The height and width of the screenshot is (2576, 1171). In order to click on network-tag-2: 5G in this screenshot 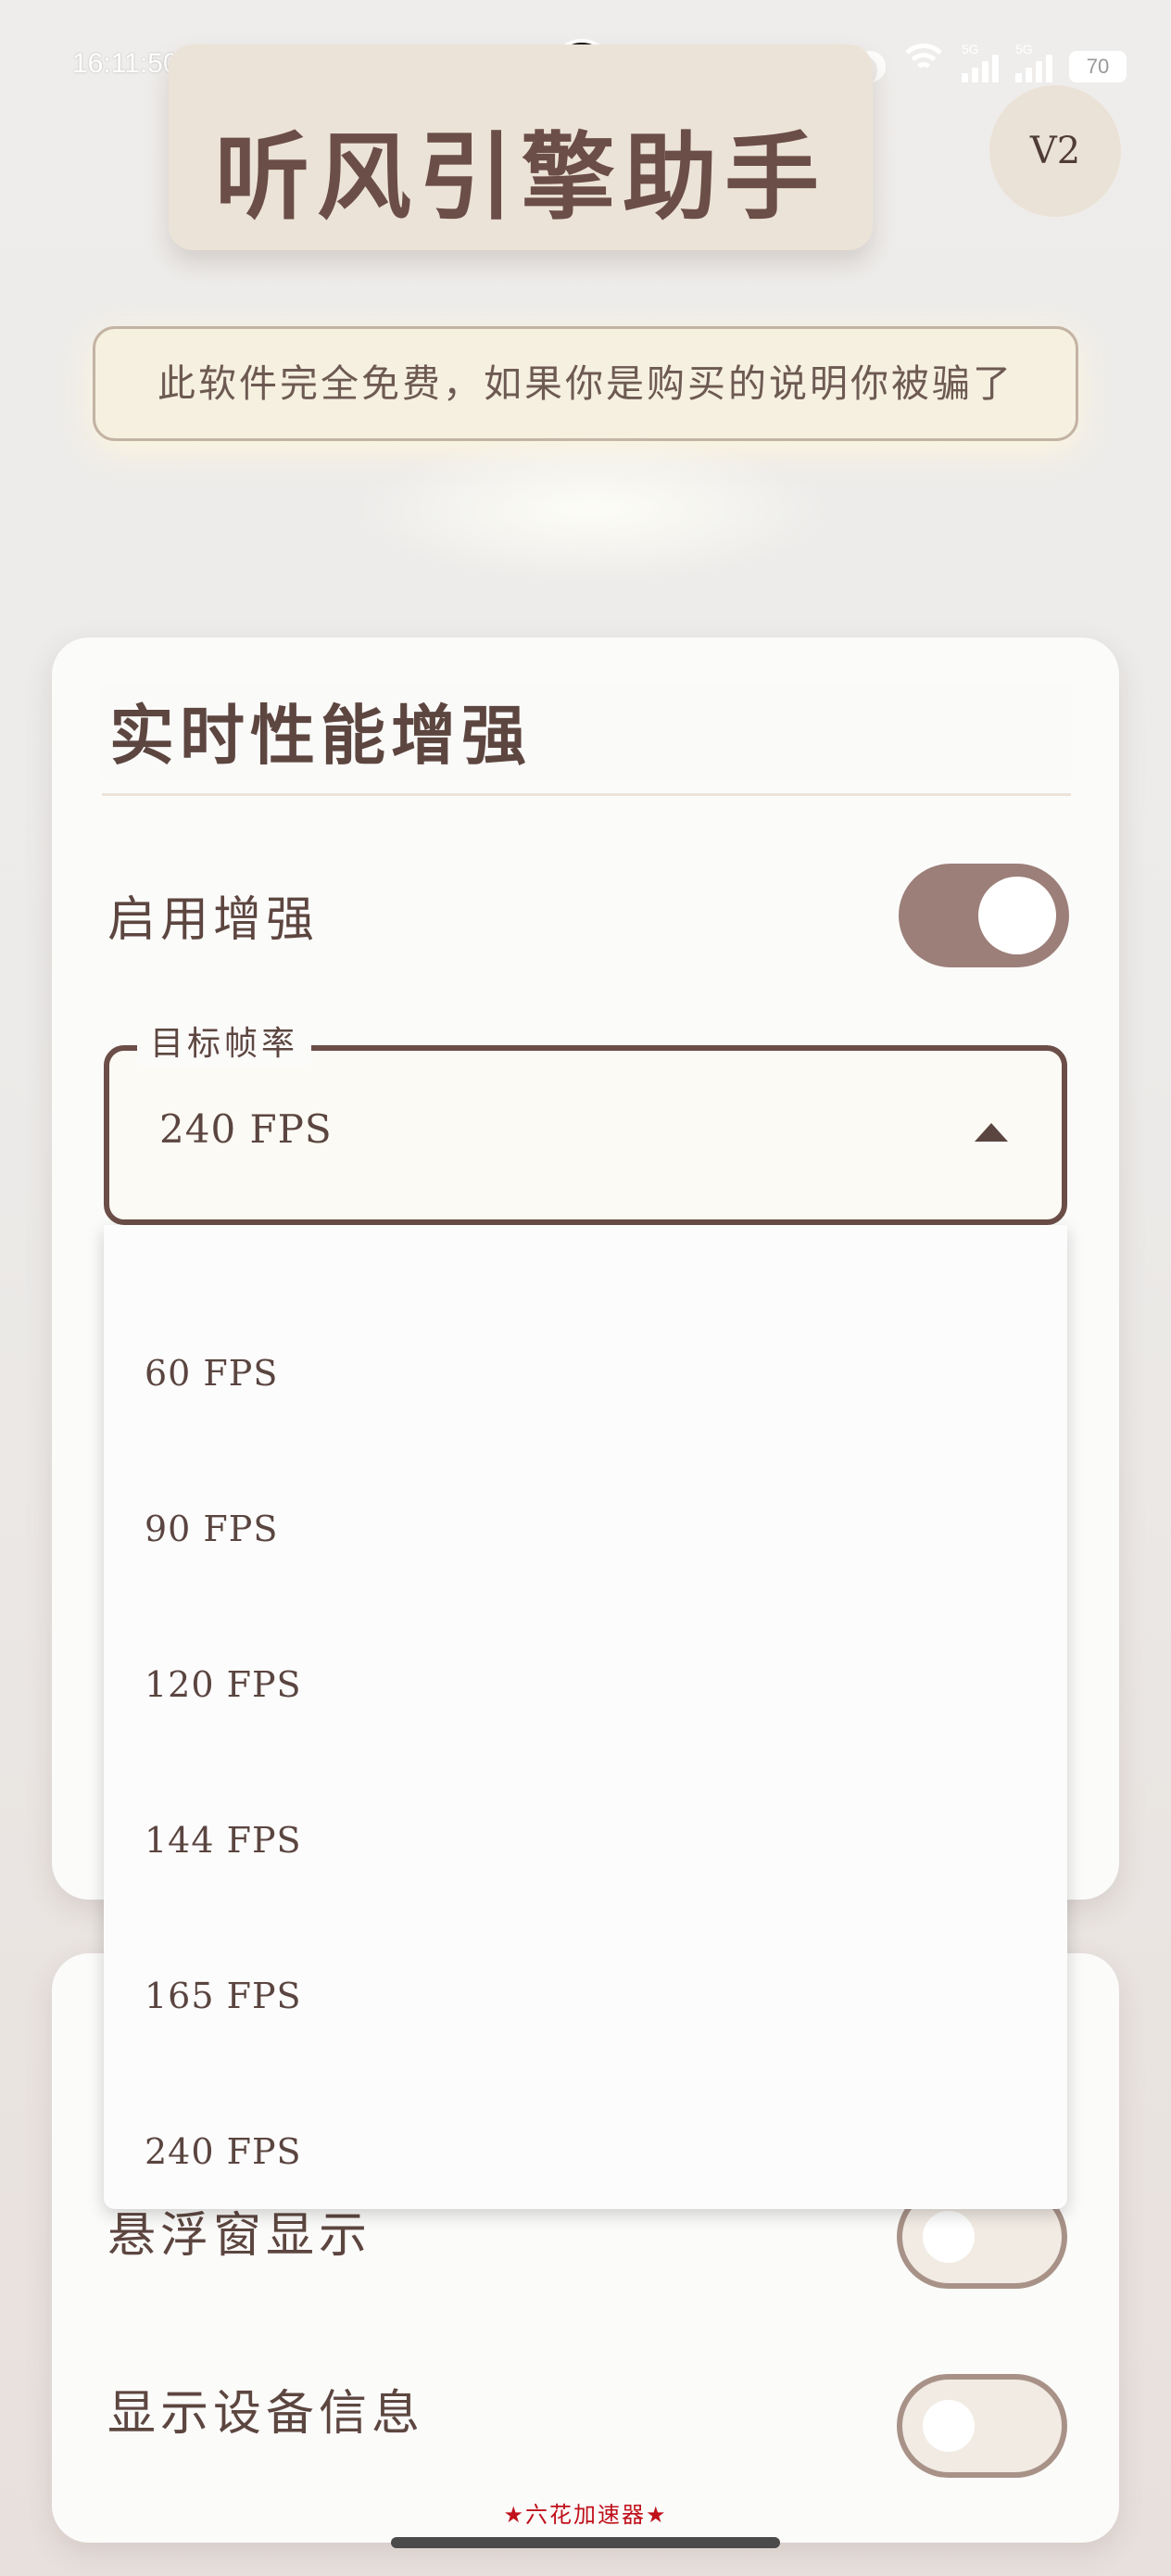, I will do `click(1024, 49)`.